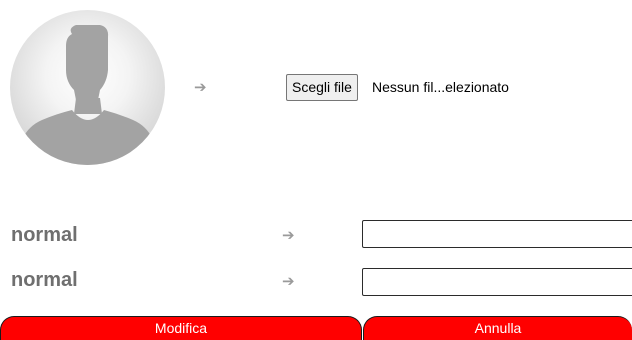  What do you see at coordinates (322, 87) in the screenshot?
I see `choose-file-button: Scegli file` at bounding box center [322, 87].